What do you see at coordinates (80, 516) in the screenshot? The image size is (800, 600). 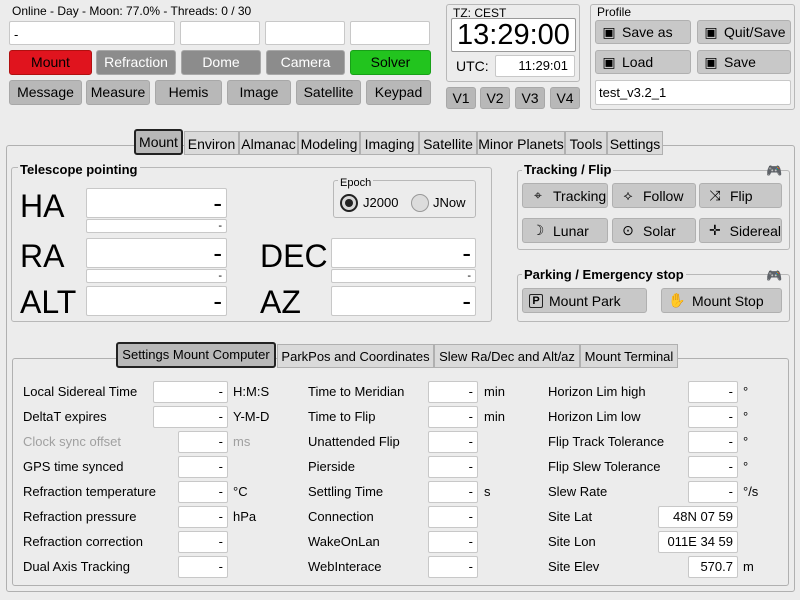 I see `refraction-pressure-label: Refraction pressure` at bounding box center [80, 516].